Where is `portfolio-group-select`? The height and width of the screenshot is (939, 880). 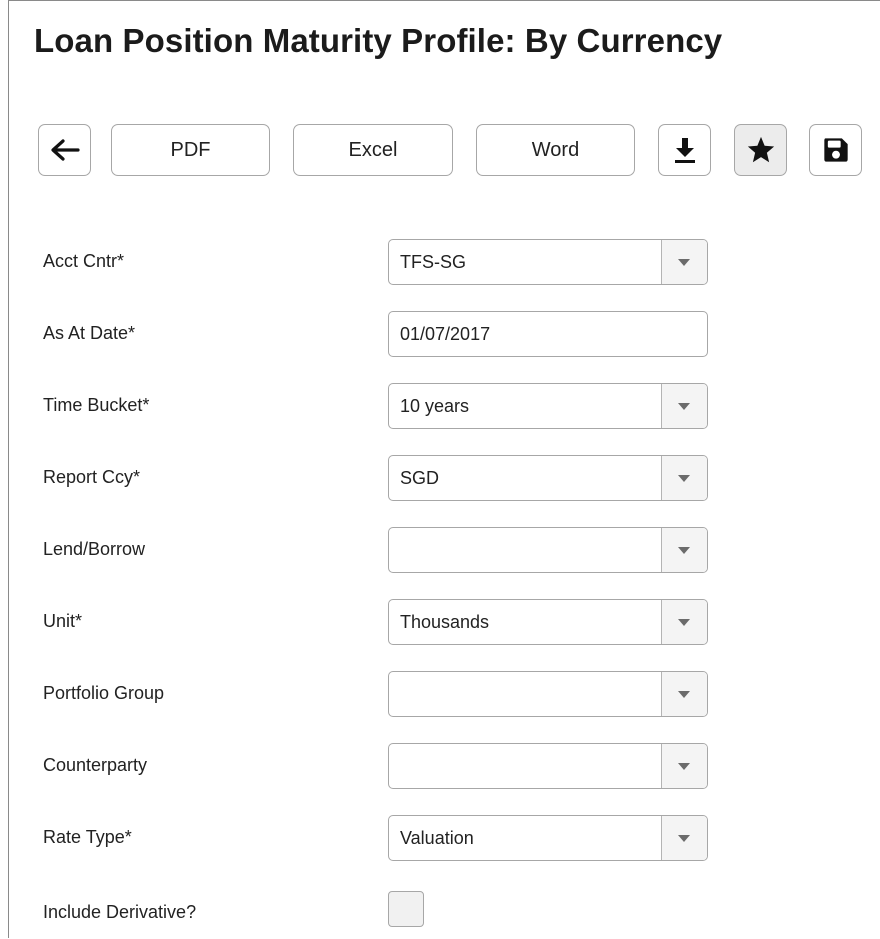
portfolio-group-select is located at coordinates (548, 694).